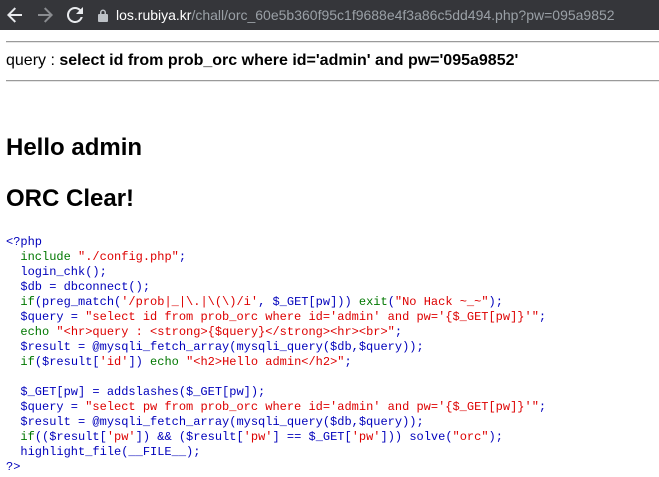 The image size is (659, 477). I want to click on arrow-right-icon, so click(45, 15).